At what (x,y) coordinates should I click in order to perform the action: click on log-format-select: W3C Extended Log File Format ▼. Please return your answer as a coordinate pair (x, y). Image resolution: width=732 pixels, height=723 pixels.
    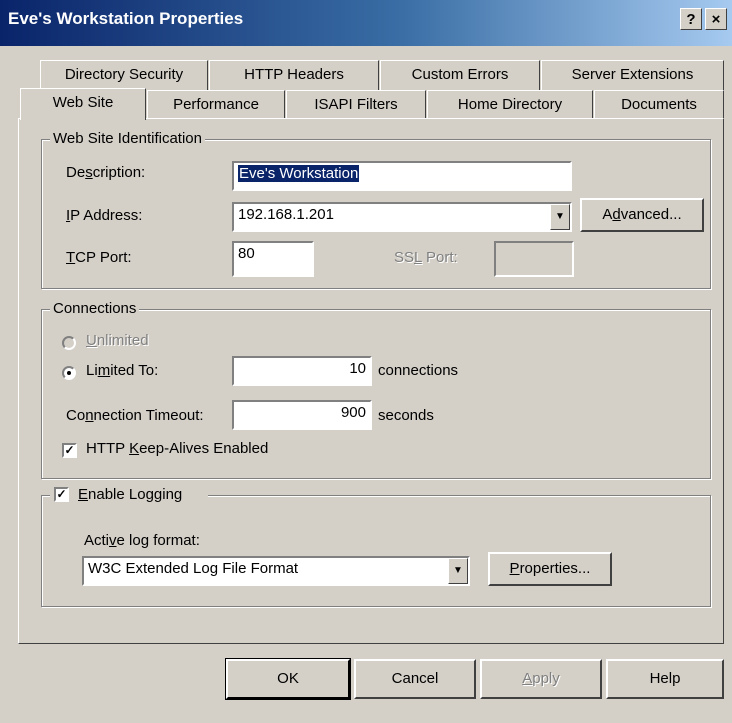
    Looking at the image, I should click on (276, 571).